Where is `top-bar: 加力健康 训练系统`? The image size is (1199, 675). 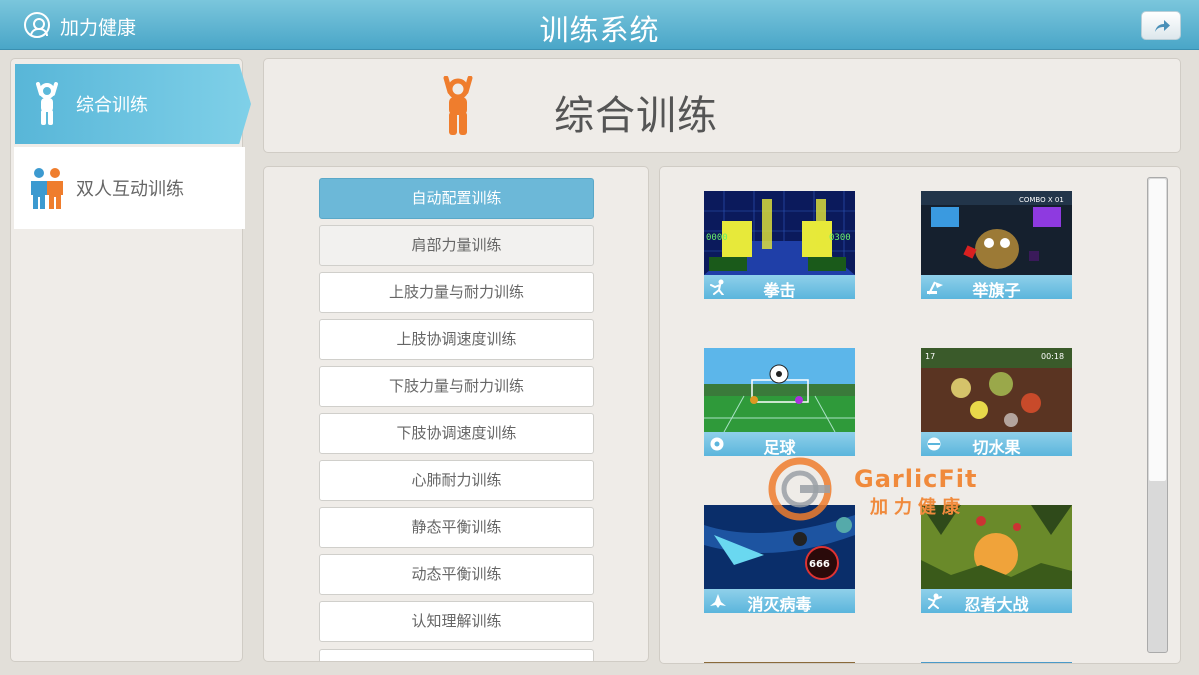 top-bar: 加力健康 训练系统 is located at coordinates (599, 25).